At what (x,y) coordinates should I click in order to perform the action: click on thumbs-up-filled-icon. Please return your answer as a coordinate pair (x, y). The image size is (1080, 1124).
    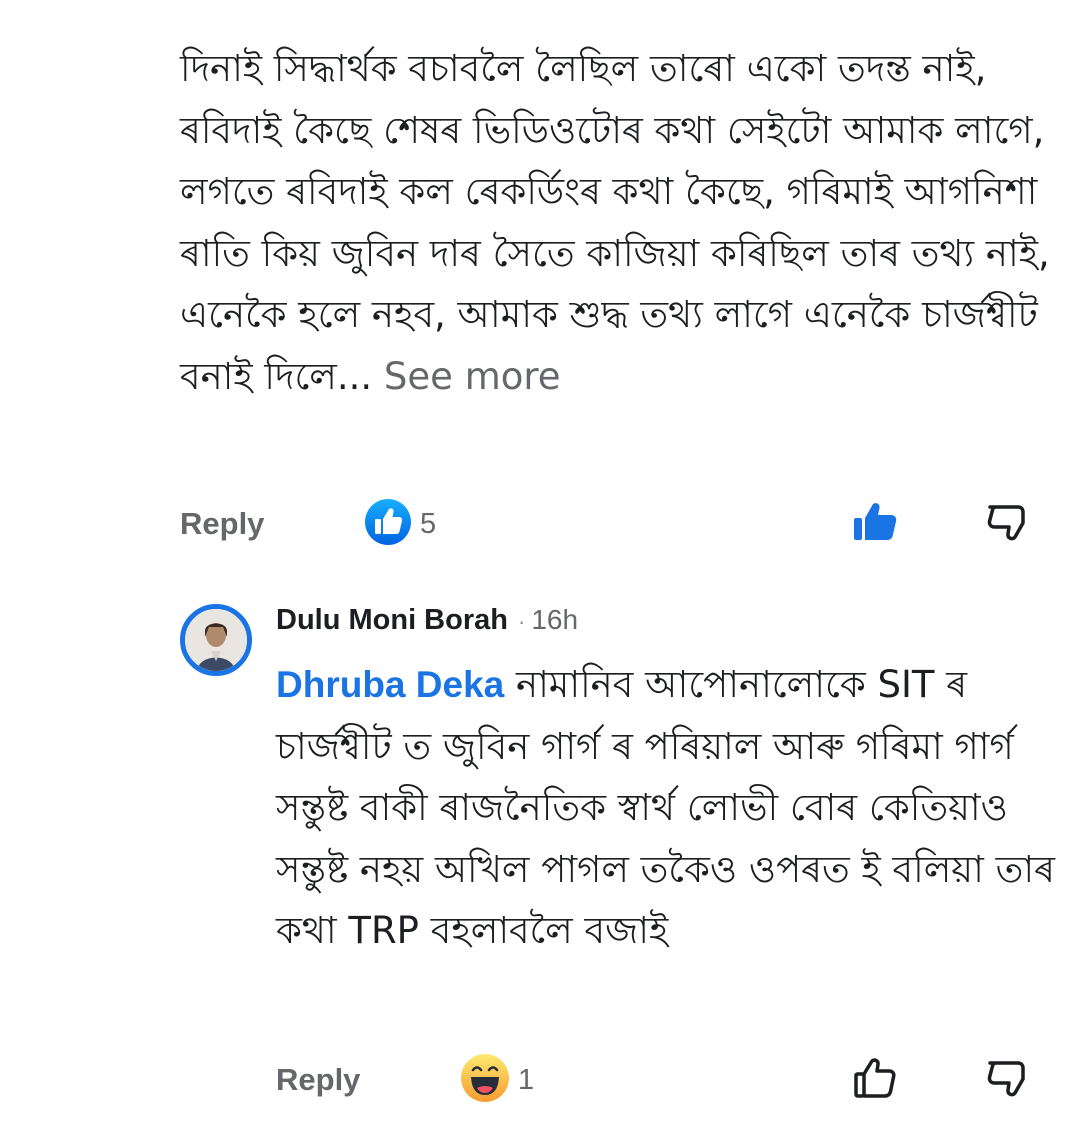
    Looking at the image, I should click on (876, 524).